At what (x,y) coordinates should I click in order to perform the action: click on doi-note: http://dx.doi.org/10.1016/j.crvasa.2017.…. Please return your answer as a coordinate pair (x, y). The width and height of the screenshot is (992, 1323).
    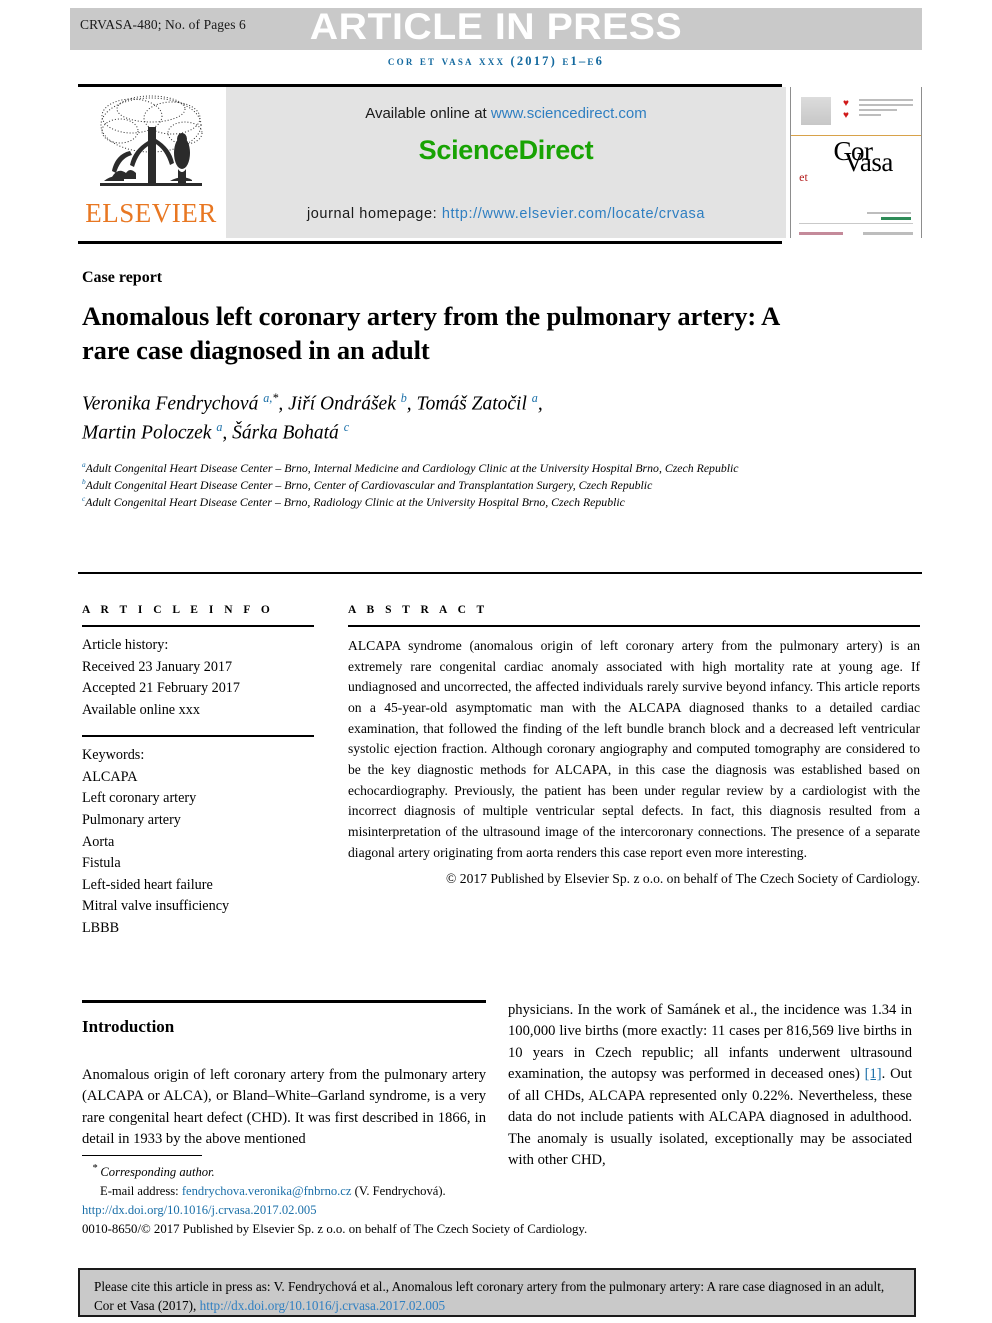
    Looking at the image, I should click on (292, 1210).